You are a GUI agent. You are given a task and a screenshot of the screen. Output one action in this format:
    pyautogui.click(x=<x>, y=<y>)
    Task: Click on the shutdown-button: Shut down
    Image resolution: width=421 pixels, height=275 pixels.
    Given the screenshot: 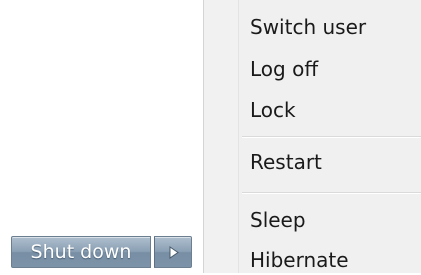 What is the action you would take?
    pyautogui.click(x=81, y=252)
    